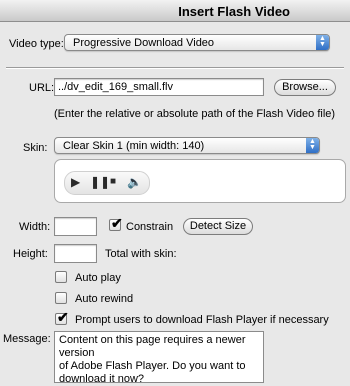 The image size is (350, 386). I want to click on url-value: ../dv_edit_169_small.flv, so click(115, 87).